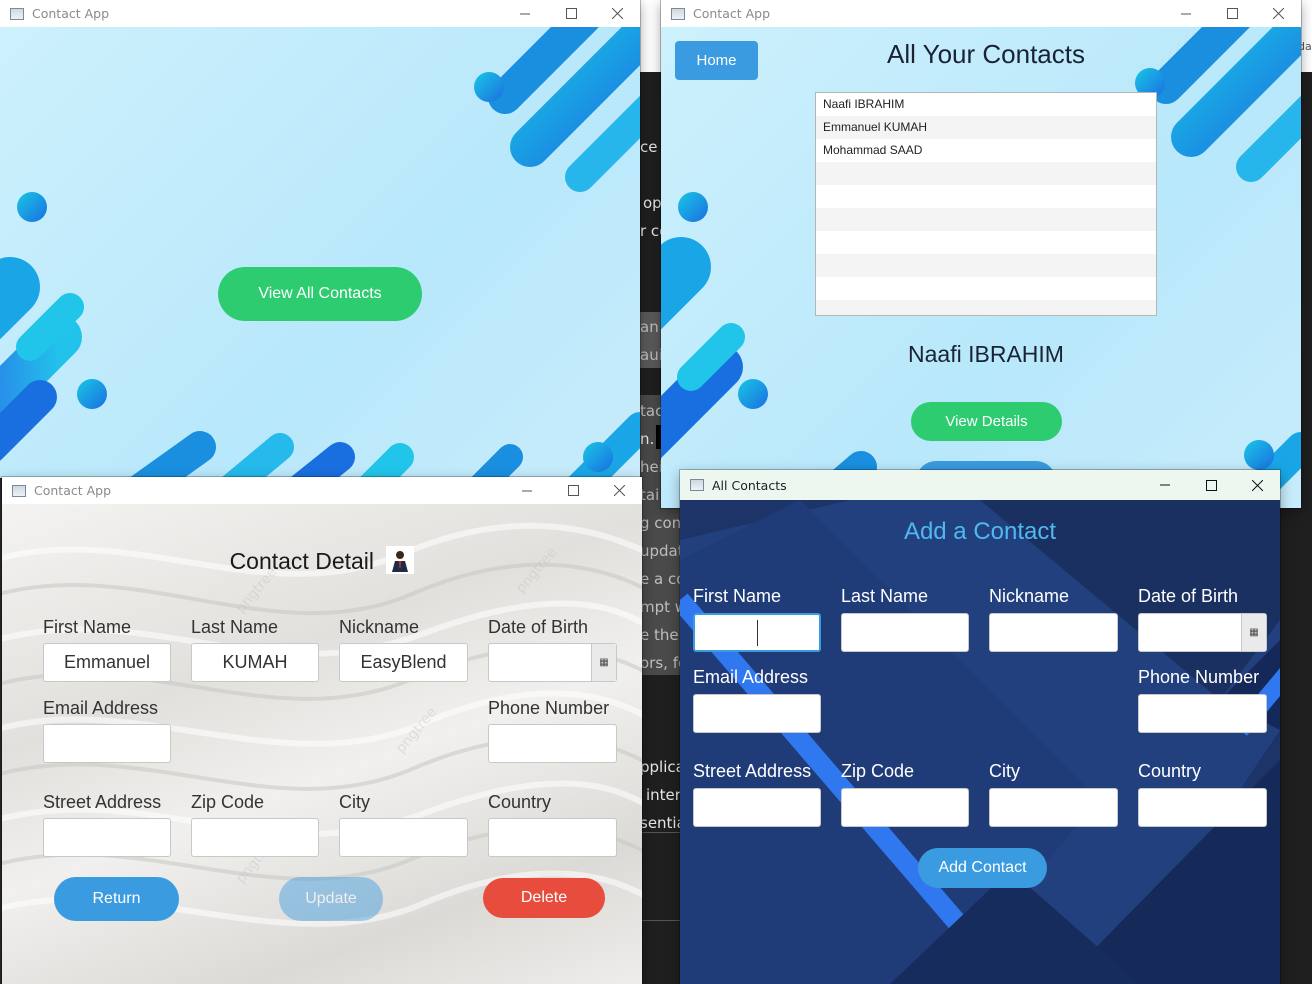 The image size is (1312, 984). What do you see at coordinates (116, 899) in the screenshot?
I see `return-button: Return` at bounding box center [116, 899].